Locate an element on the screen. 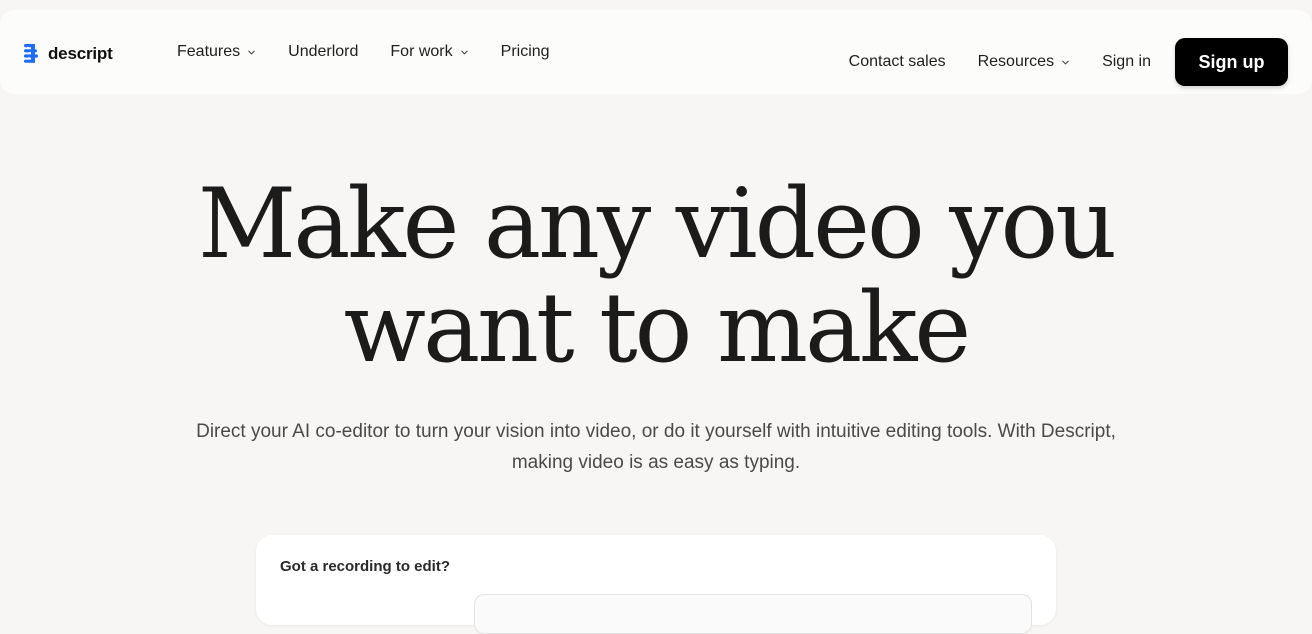  sign-in-link: Sign in is located at coordinates (1126, 62).